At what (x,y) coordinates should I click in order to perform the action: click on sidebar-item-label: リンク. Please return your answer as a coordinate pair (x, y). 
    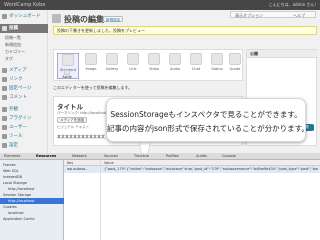
    Looking at the image, I should click on (16, 79).